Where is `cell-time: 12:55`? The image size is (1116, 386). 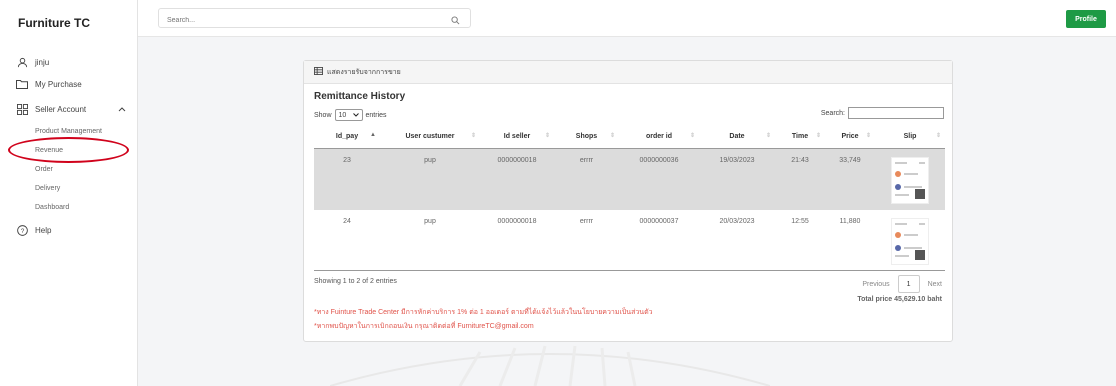
cell-time: 12:55 is located at coordinates (800, 240).